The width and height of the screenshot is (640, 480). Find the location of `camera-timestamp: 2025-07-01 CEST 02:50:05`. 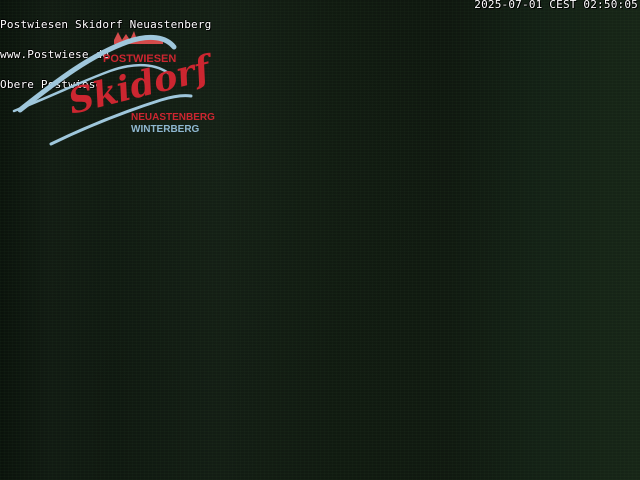

camera-timestamp: 2025-07-01 CEST 02:50:05 is located at coordinates (556, 5).